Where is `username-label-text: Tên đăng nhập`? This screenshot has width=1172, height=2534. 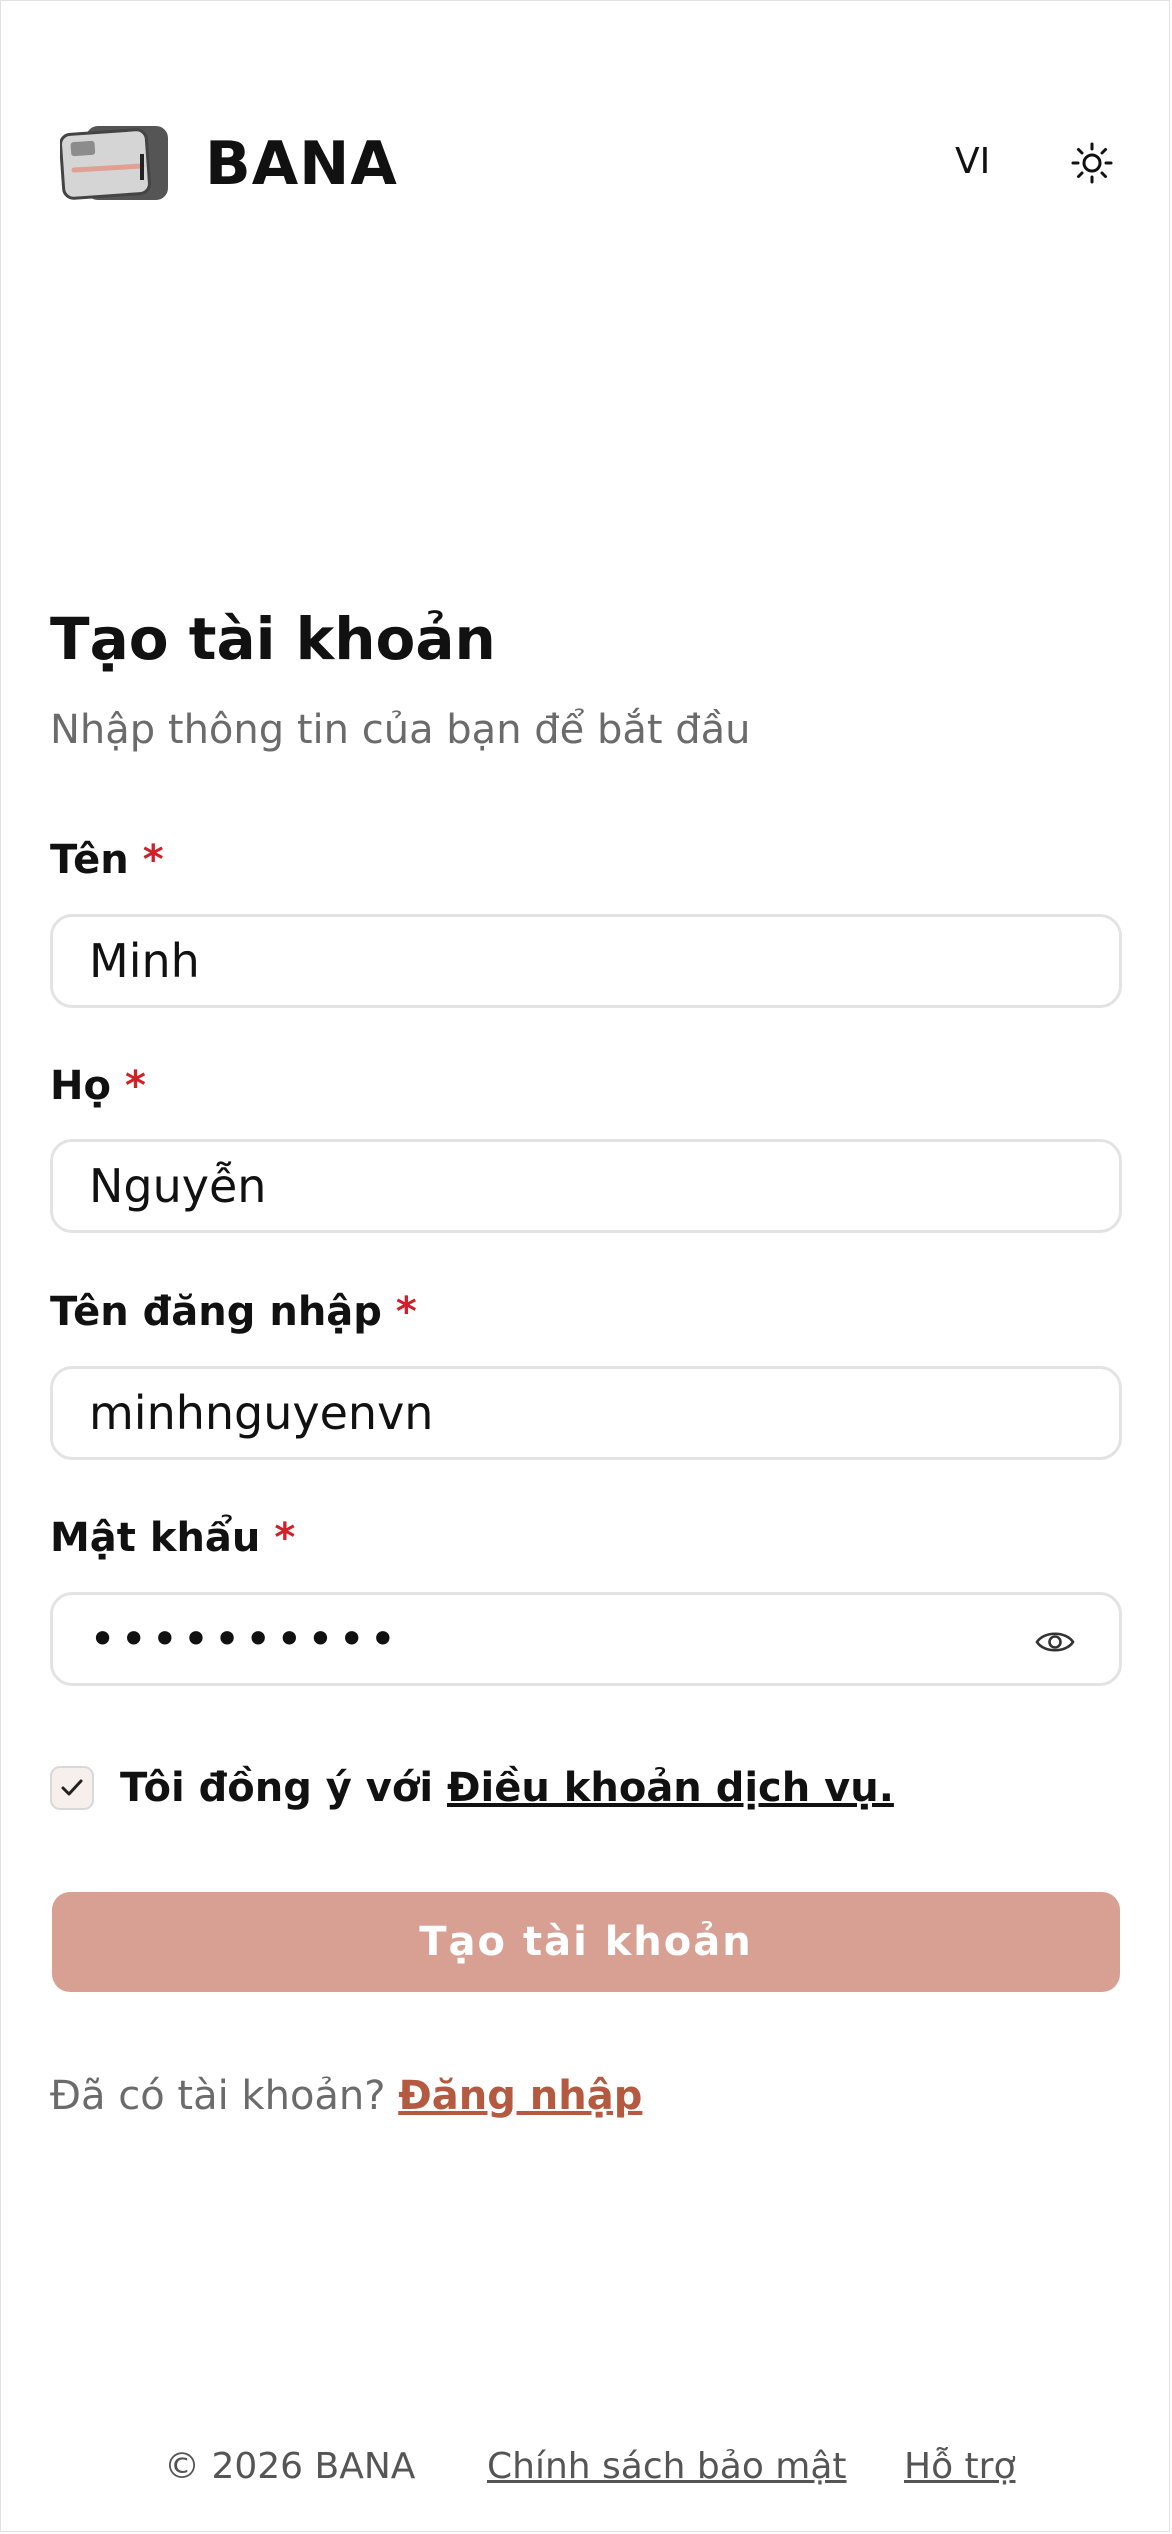
username-label-text: Tên đăng nhập is located at coordinates (216, 1312).